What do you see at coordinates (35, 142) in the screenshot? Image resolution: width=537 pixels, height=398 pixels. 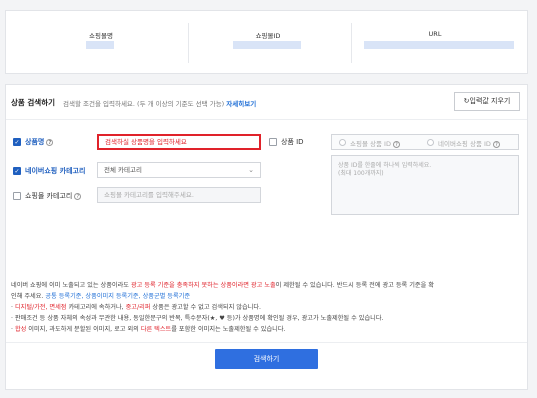 I see `product-name-text: 상품명` at bounding box center [35, 142].